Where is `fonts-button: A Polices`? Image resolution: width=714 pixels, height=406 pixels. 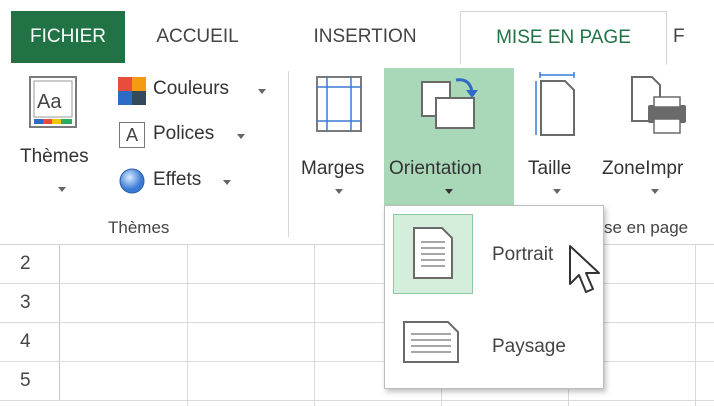 fonts-button: A Polices is located at coordinates (197, 136).